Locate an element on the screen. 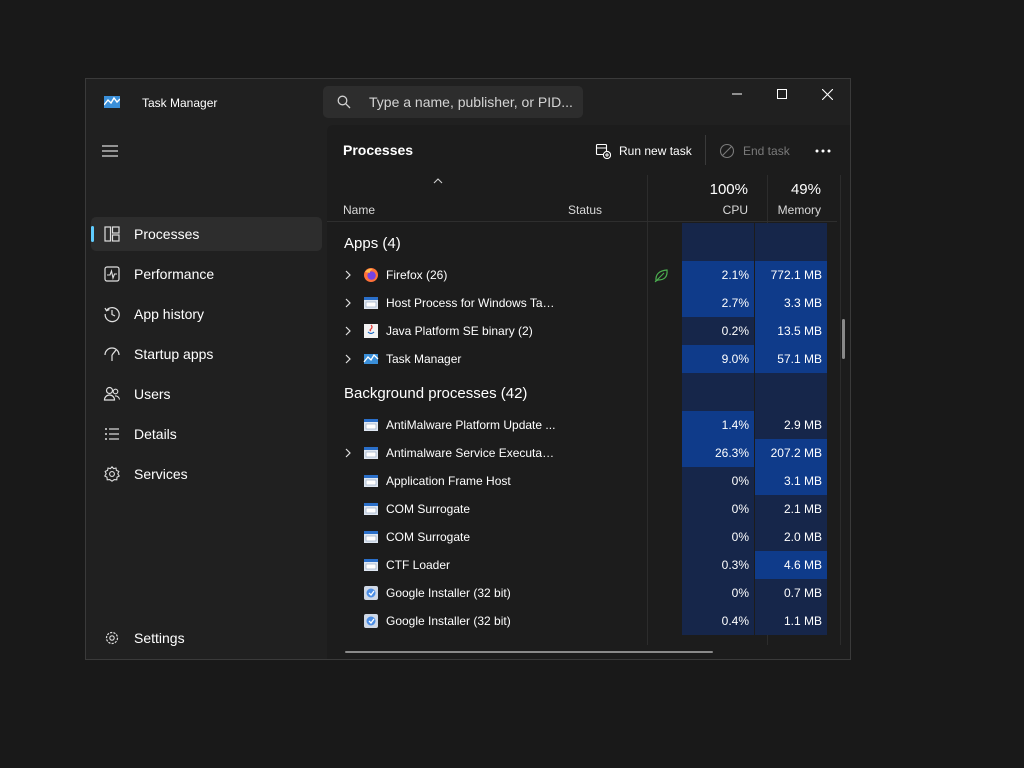 This screenshot has width=1024, height=768. memory-cell: 2.1 MB is located at coordinates (791, 509).